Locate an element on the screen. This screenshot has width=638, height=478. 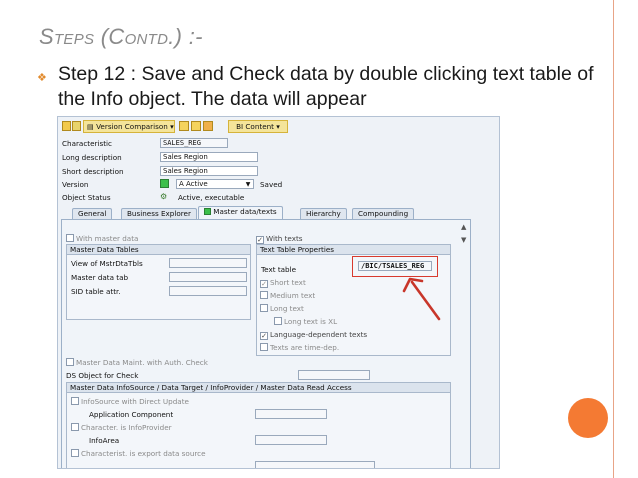
active-status-icon is located at coordinates (164, 183).